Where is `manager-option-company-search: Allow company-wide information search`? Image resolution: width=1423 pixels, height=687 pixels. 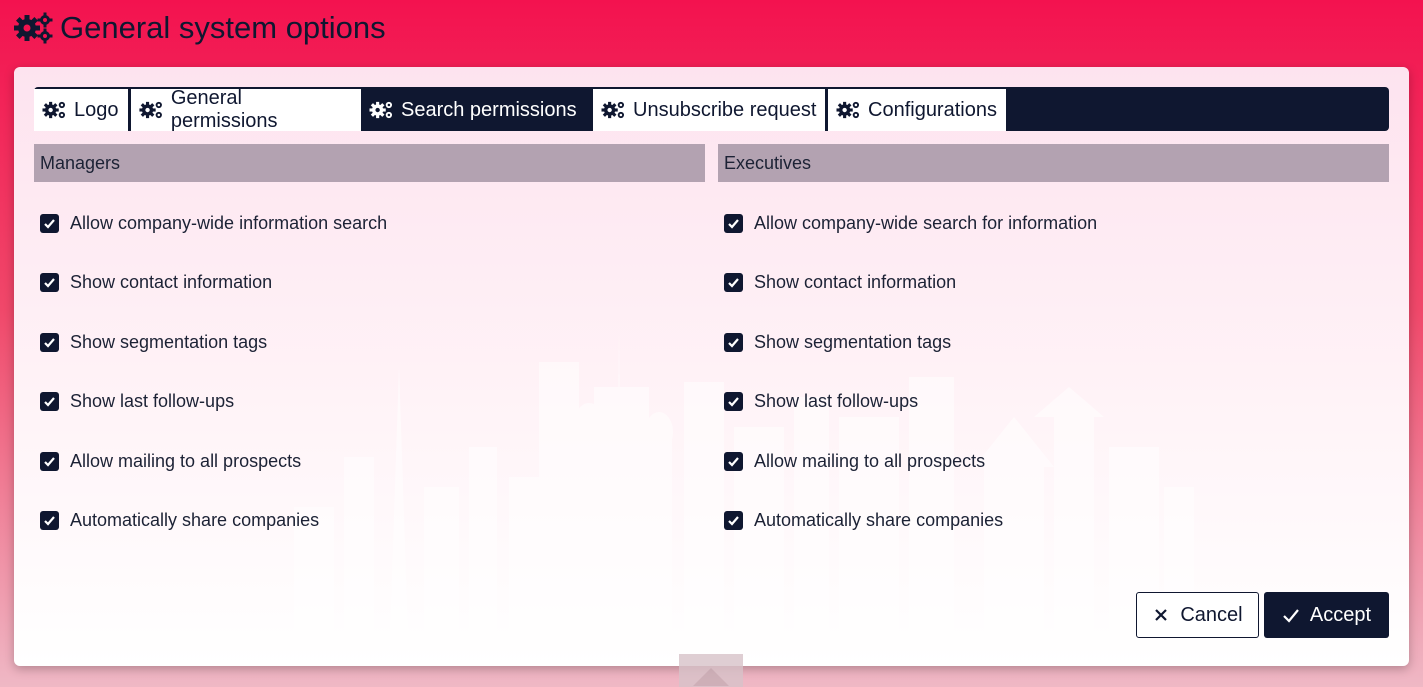
manager-option-company-search: Allow company-wide information search is located at coordinates (213, 223).